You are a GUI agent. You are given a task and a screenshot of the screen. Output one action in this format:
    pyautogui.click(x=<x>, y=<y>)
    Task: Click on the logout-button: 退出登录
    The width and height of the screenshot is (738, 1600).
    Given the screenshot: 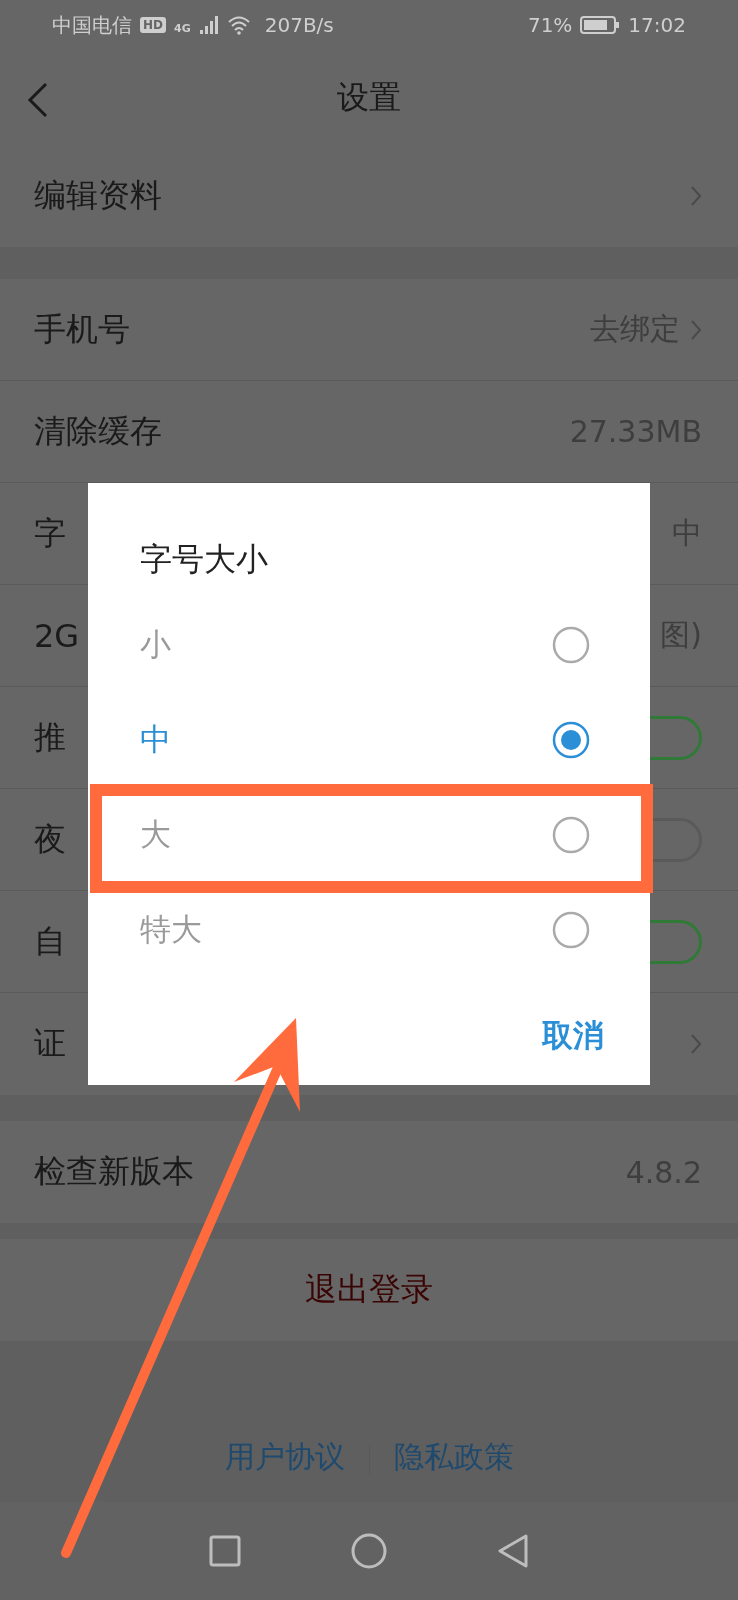 What is the action you would take?
    pyautogui.click(x=369, y=1290)
    